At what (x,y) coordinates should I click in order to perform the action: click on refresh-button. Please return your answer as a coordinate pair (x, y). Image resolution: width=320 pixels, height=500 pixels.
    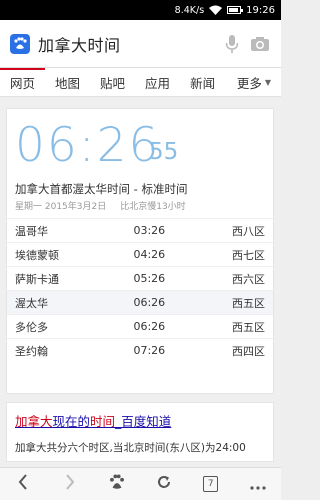
    Looking at the image, I should click on (164, 484).